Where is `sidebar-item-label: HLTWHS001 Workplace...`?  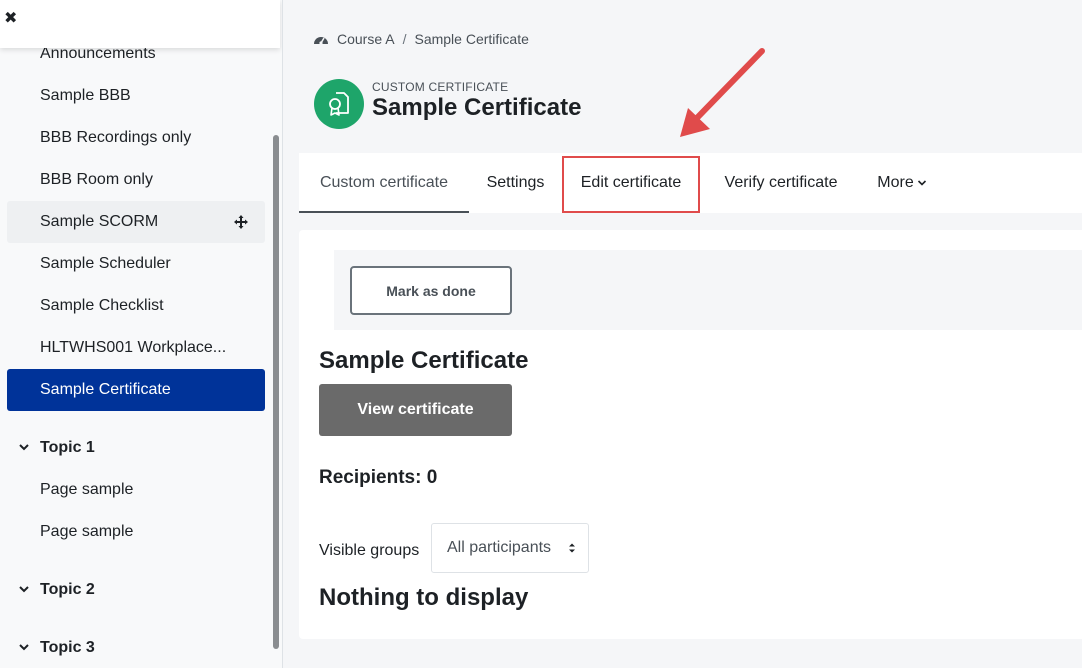
sidebar-item-label: HLTWHS001 Workplace... is located at coordinates (133, 347).